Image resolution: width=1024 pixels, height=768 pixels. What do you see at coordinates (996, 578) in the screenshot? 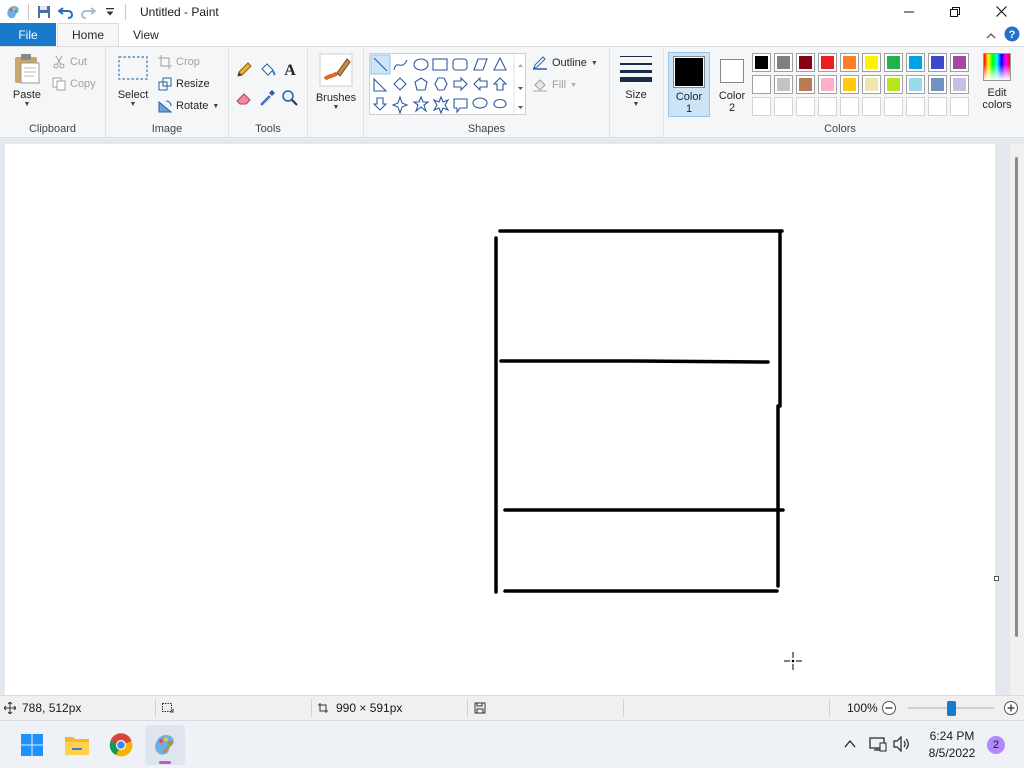
I see `canvas-resize-handle` at bounding box center [996, 578].